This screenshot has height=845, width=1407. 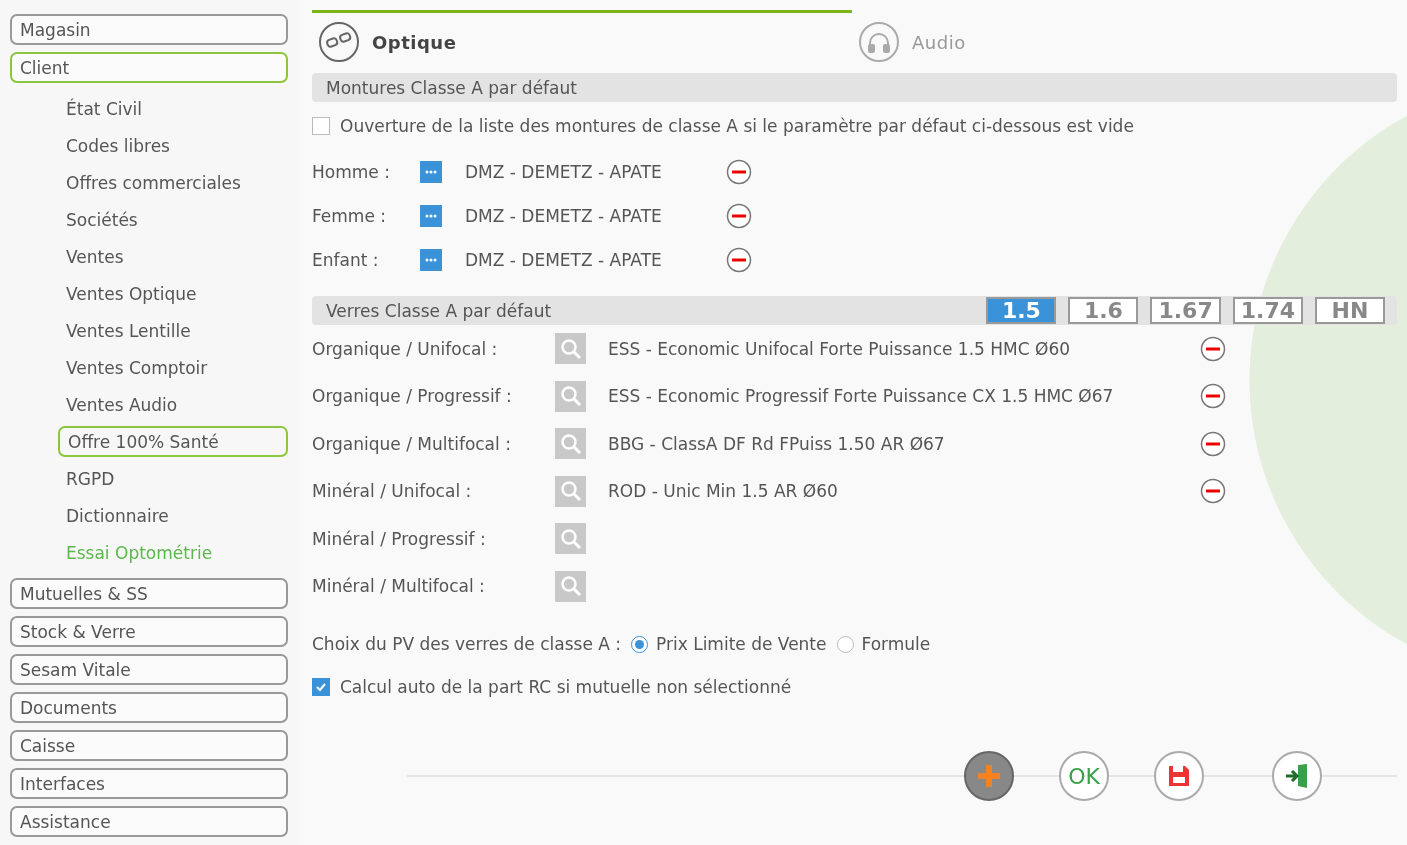 I want to click on sidebar-subitem: Ventes Comptoir, so click(x=149, y=367).